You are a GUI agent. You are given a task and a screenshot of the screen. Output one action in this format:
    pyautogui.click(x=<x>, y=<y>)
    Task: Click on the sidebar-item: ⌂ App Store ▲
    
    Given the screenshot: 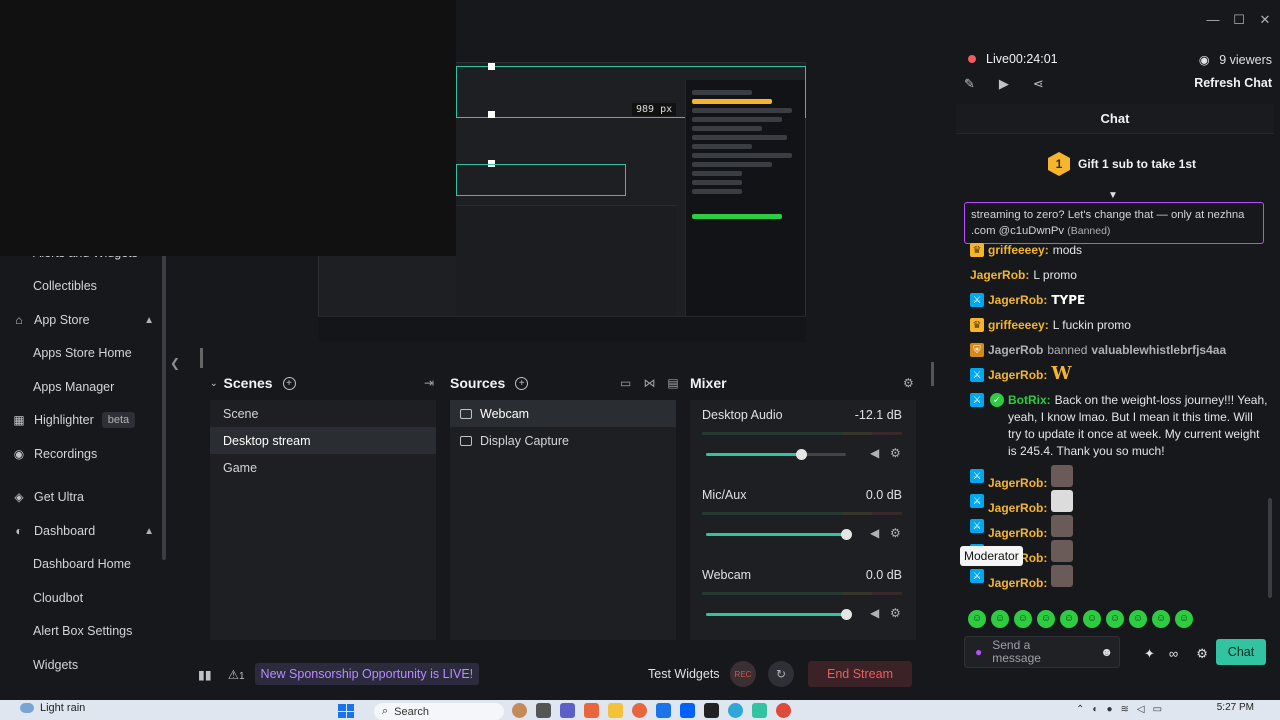 What is the action you would take?
    pyautogui.click(x=81, y=320)
    